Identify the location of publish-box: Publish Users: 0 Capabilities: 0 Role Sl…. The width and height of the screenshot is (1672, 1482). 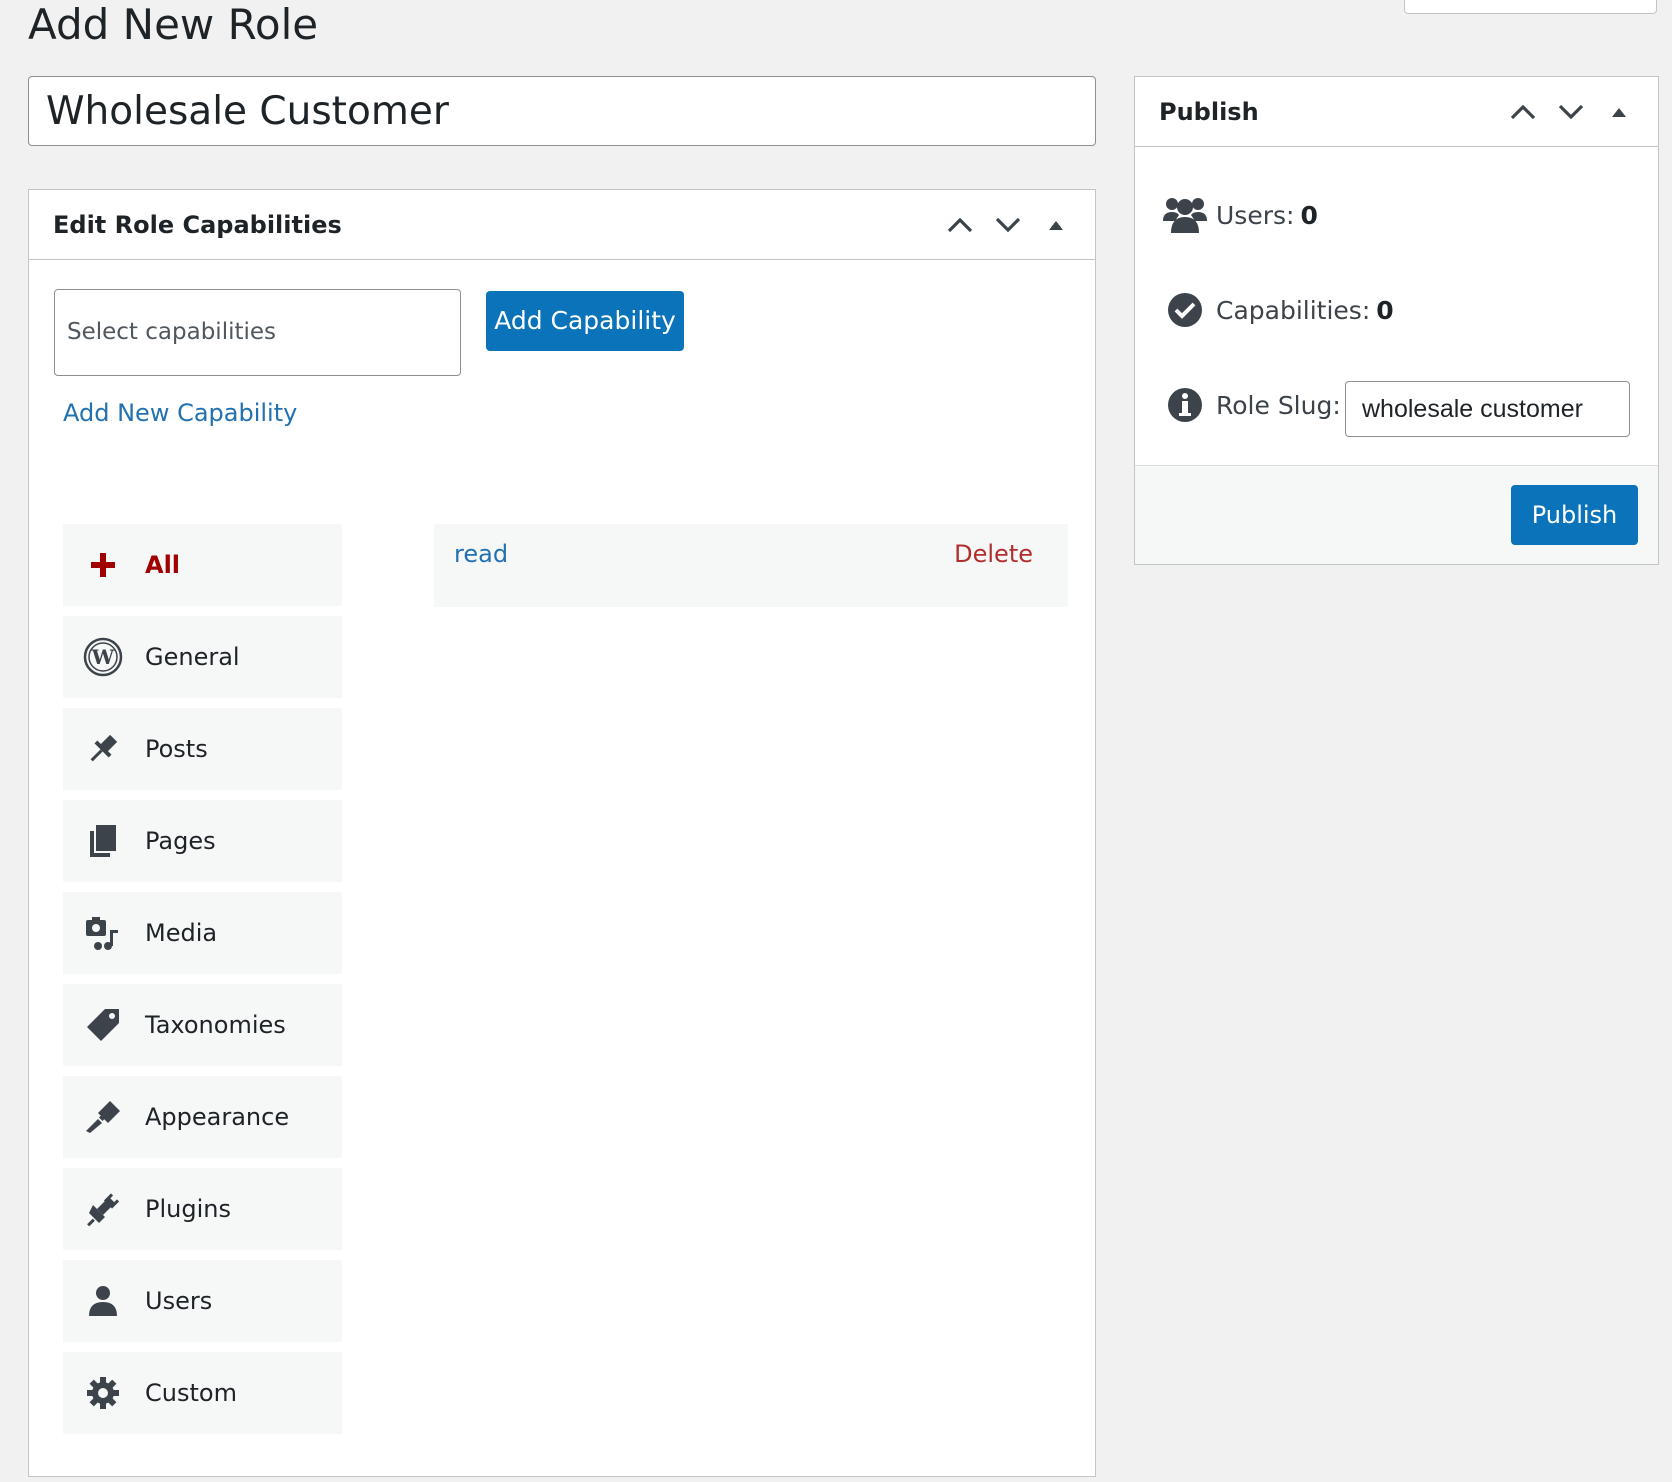
(1396, 320).